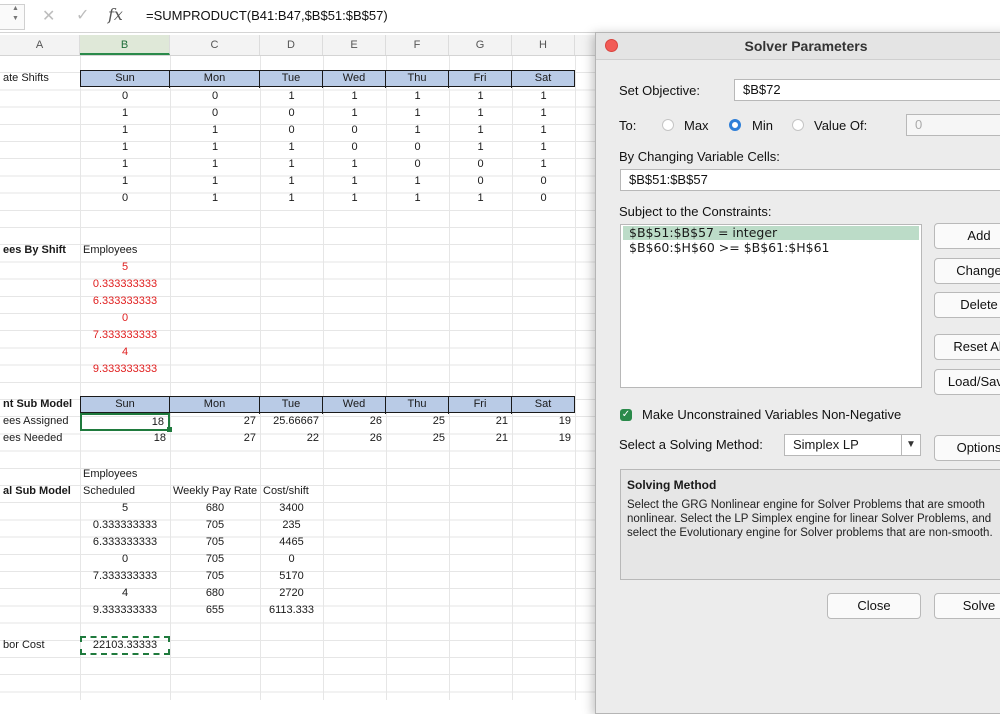 This screenshot has width=1000, height=714. I want to click on employee-count-cell: 6.333333333, so click(125, 301).